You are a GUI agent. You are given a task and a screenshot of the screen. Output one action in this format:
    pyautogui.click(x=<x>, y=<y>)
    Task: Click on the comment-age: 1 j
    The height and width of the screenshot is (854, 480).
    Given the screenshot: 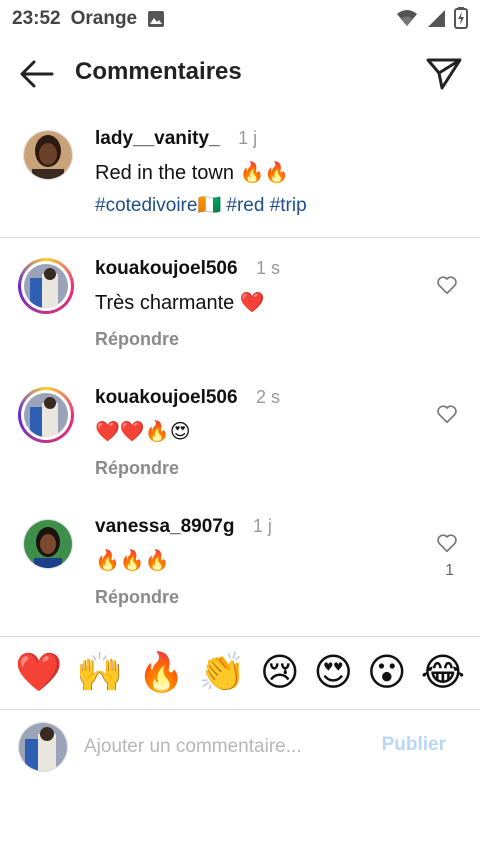 What is the action you would take?
    pyautogui.click(x=262, y=526)
    